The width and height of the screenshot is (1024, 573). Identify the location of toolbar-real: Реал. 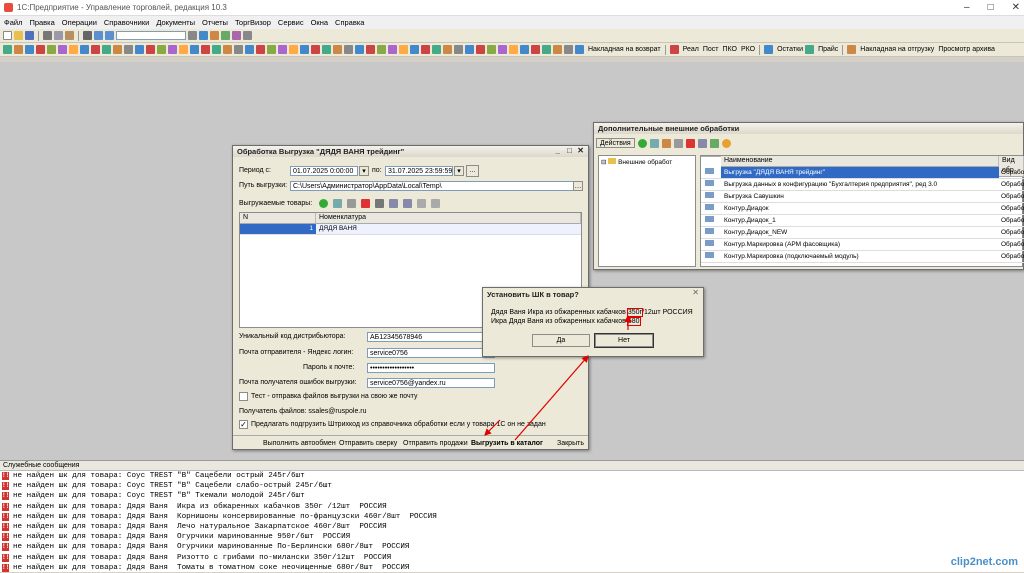
(691, 49).